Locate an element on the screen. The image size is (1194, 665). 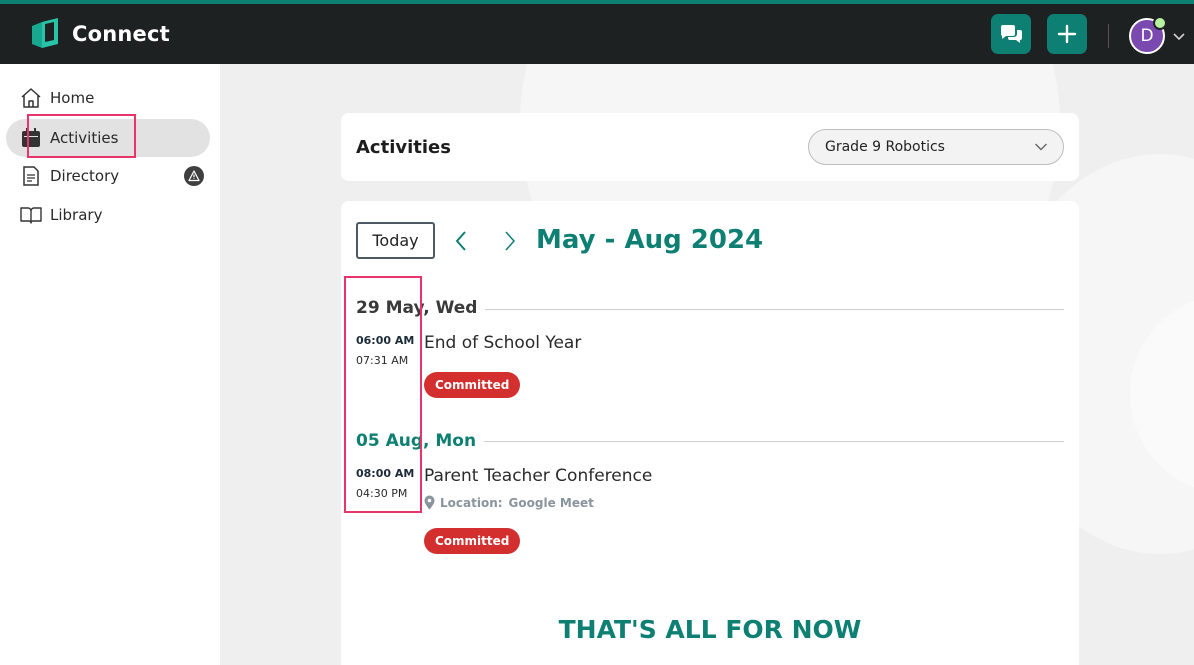
chevron-right-icon is located at coordinates (510, 241).